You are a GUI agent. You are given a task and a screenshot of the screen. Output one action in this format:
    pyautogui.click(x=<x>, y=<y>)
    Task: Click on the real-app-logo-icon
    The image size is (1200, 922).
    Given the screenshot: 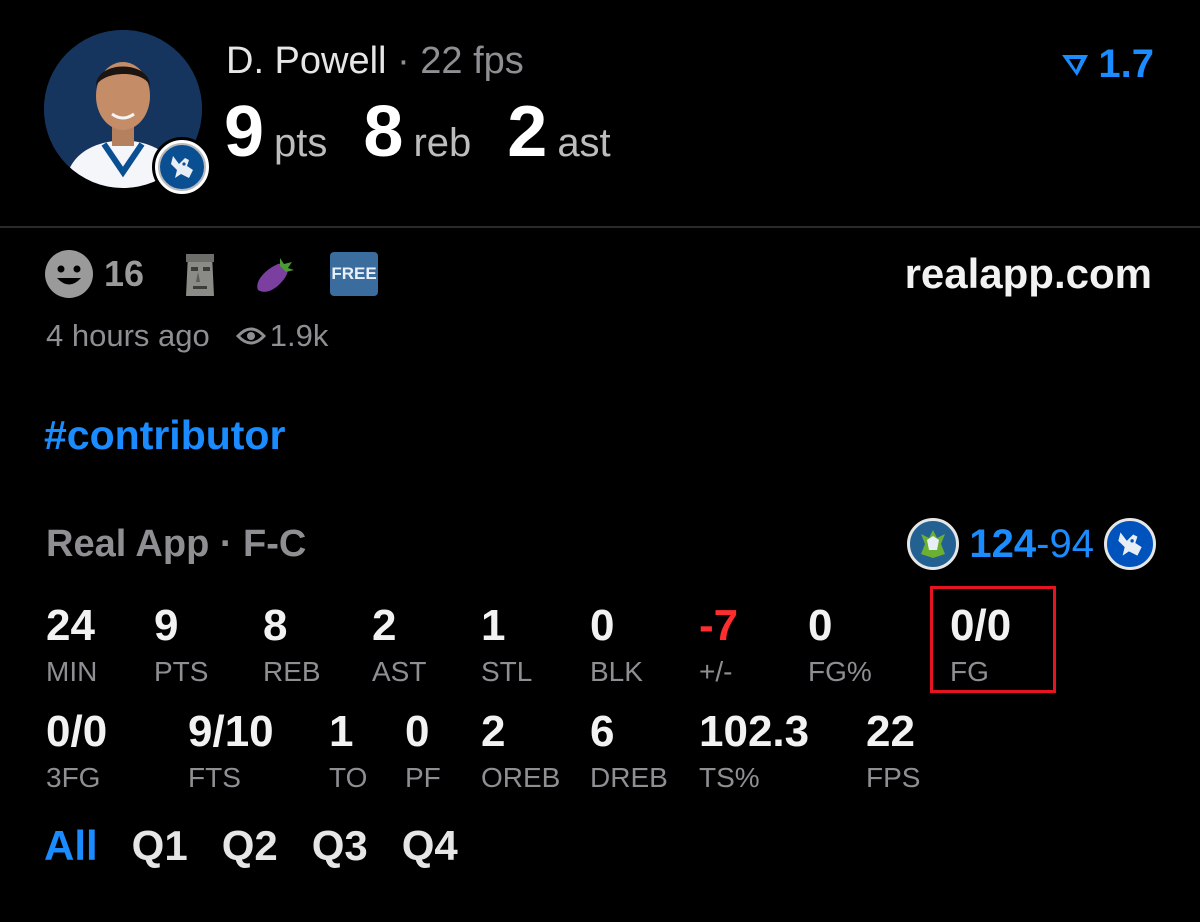 What is the action you would take?
    pyautogui.click(x=1075, y=65)
    